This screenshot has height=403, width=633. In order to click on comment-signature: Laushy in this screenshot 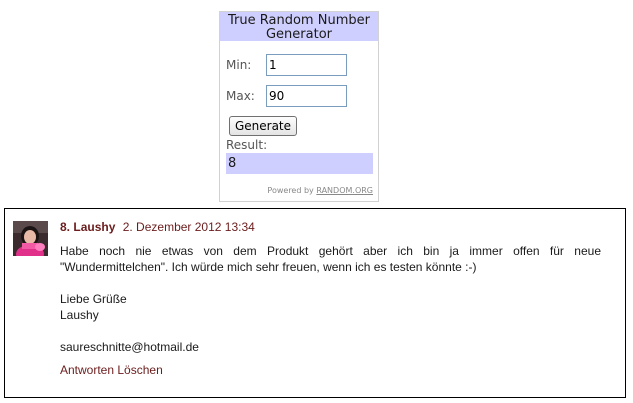, I will do `click(79, 315)`.